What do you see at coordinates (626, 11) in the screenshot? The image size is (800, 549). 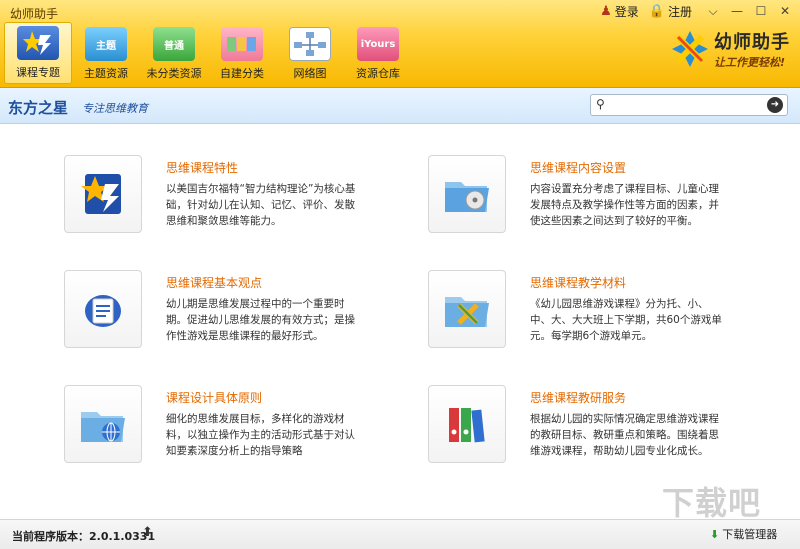 I see `login-label: 登录` at bounding box center [626, 11].